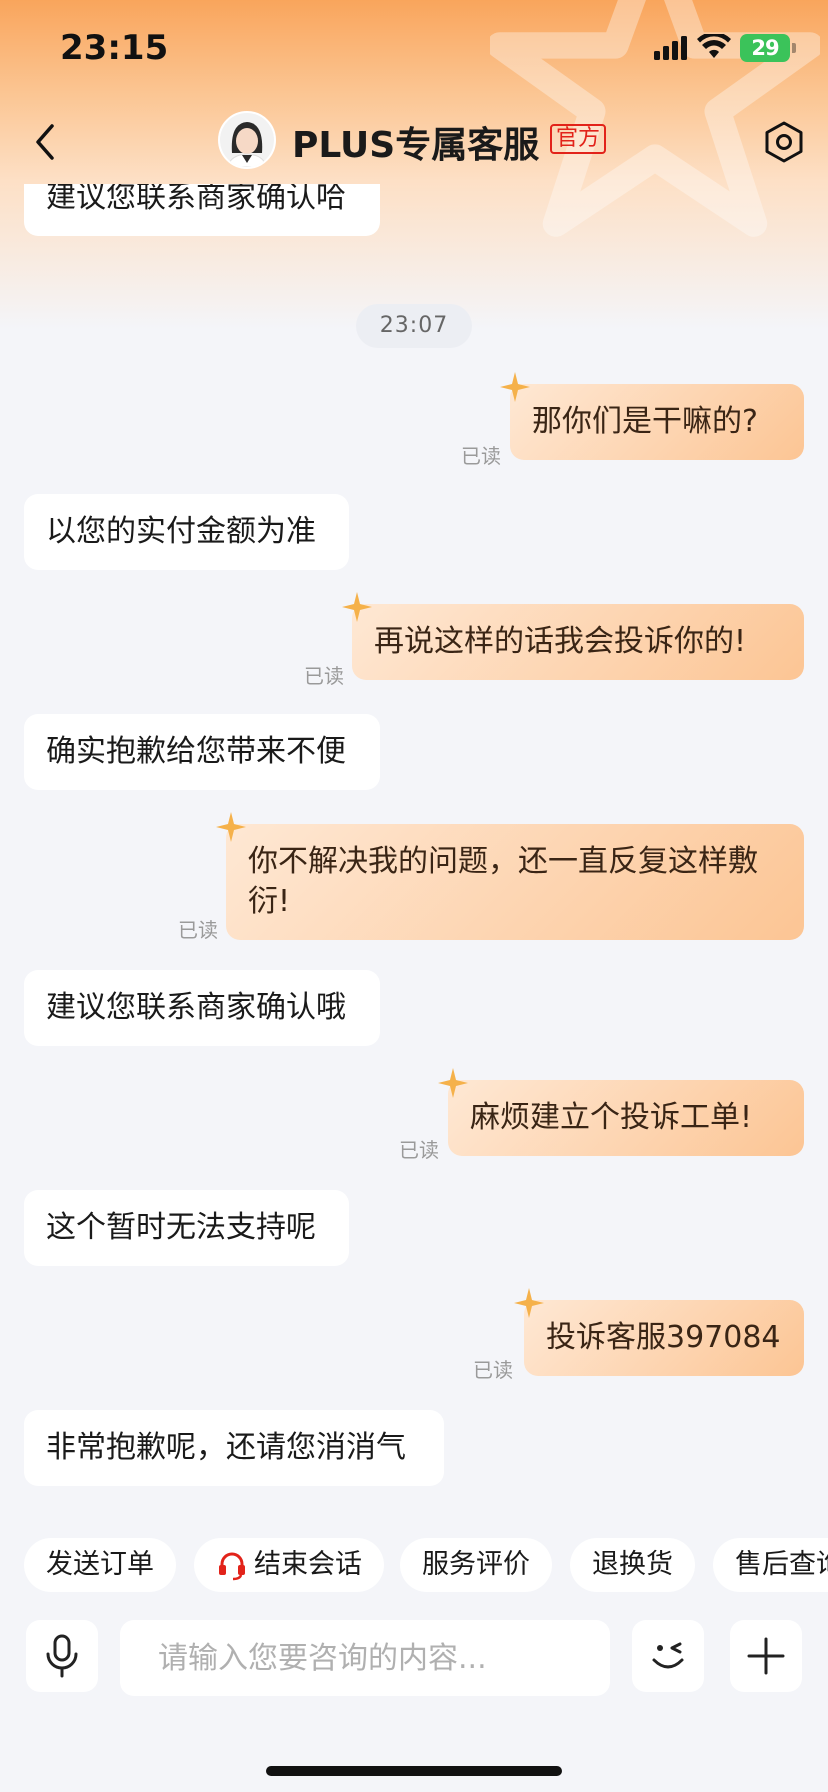 This screenshot has width=828, height=1792. Describe the element at coordinates (414, 50) in the screenshot. I see `status-bar: 23:15 29` at that location.